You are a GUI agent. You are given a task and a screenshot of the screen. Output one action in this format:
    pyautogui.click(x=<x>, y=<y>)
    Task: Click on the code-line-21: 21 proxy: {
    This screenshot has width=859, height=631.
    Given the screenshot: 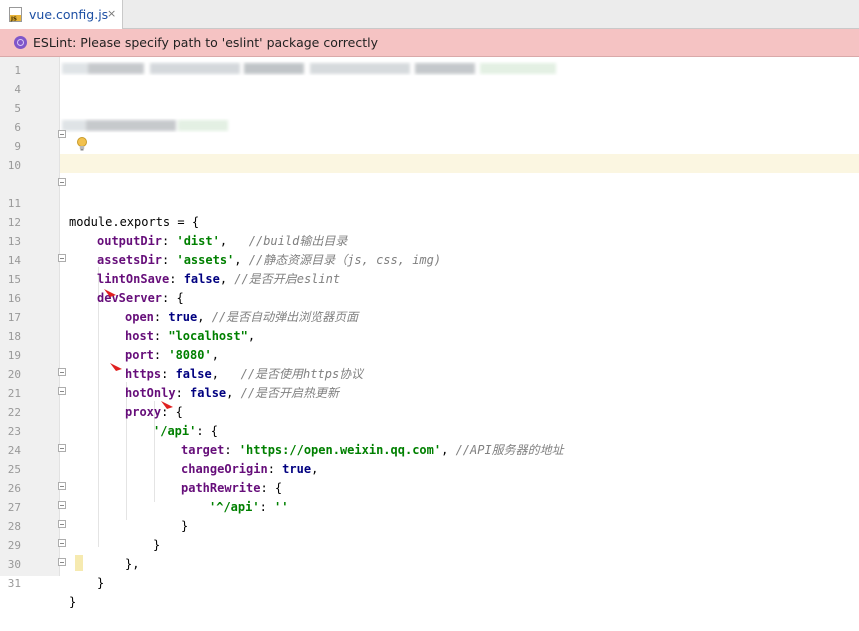 What is the action you would take?
    pyautogui.click(x=429, y=392)
    